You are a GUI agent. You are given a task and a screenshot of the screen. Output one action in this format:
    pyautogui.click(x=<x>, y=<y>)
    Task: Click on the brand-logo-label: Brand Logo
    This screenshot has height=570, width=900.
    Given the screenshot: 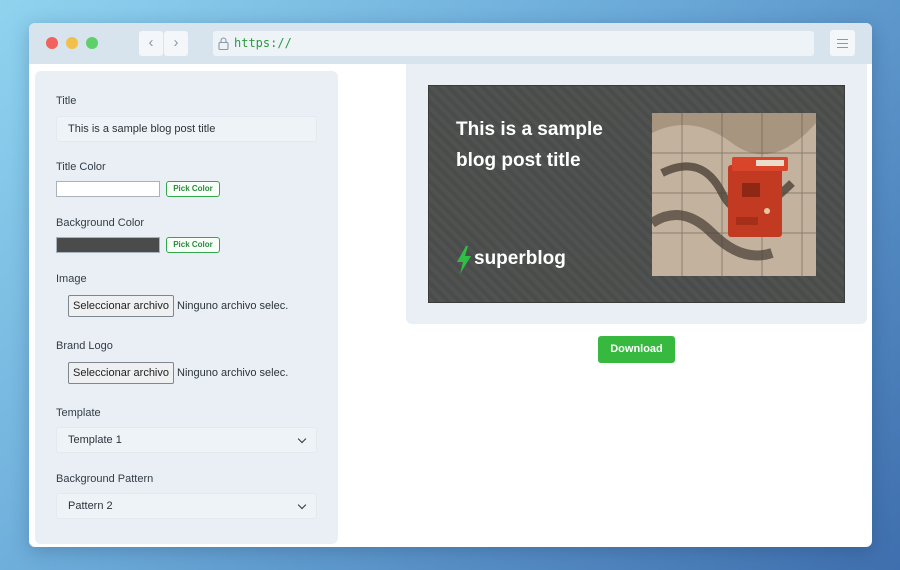 What is the action you would take?
    pyautogui.click(x=84, y=346)
    